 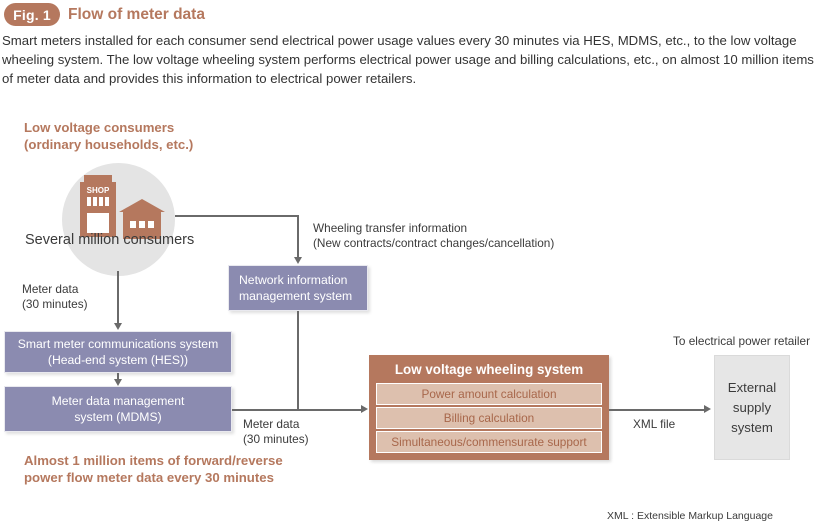 I want to click on arrow-into-external-supply-system, so click(x=707, y=409).